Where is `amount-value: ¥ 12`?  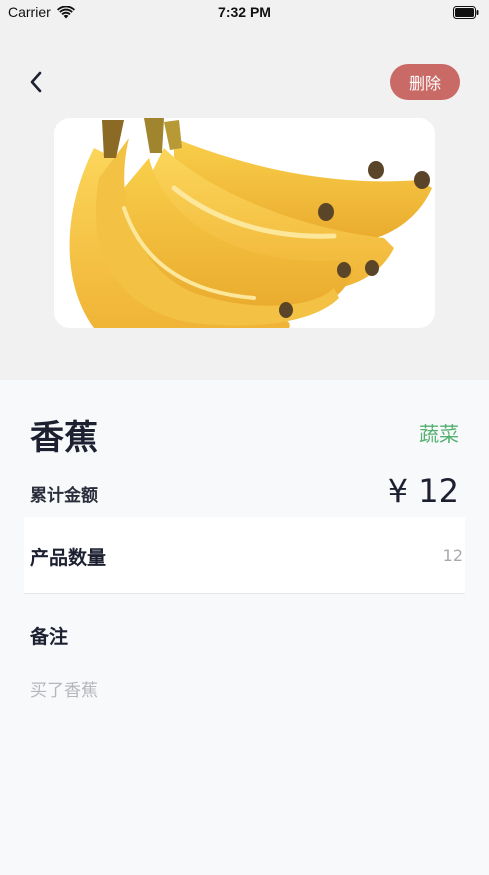 amount-value: ¥ 12 is located at coordinates (423, 491).